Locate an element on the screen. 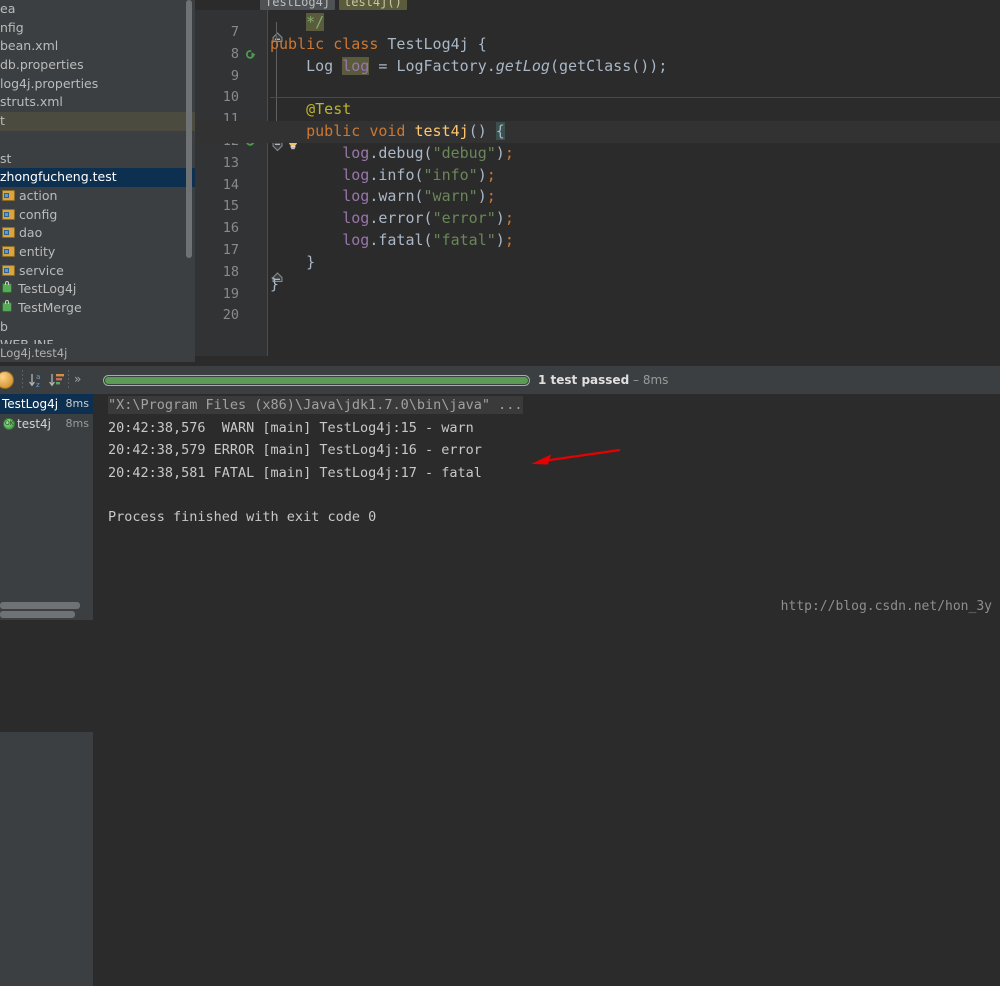  code-line: log.debug("debug"); is located at coordinates (597, 154).